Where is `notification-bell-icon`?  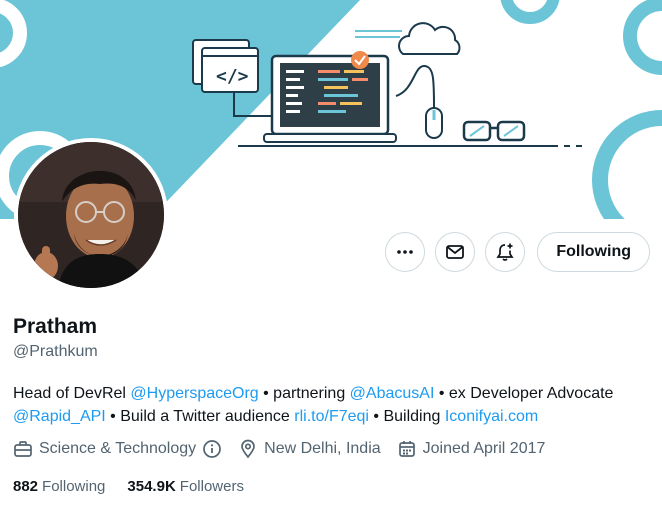 notification-bell-icon is located at coordinates (505, 252).